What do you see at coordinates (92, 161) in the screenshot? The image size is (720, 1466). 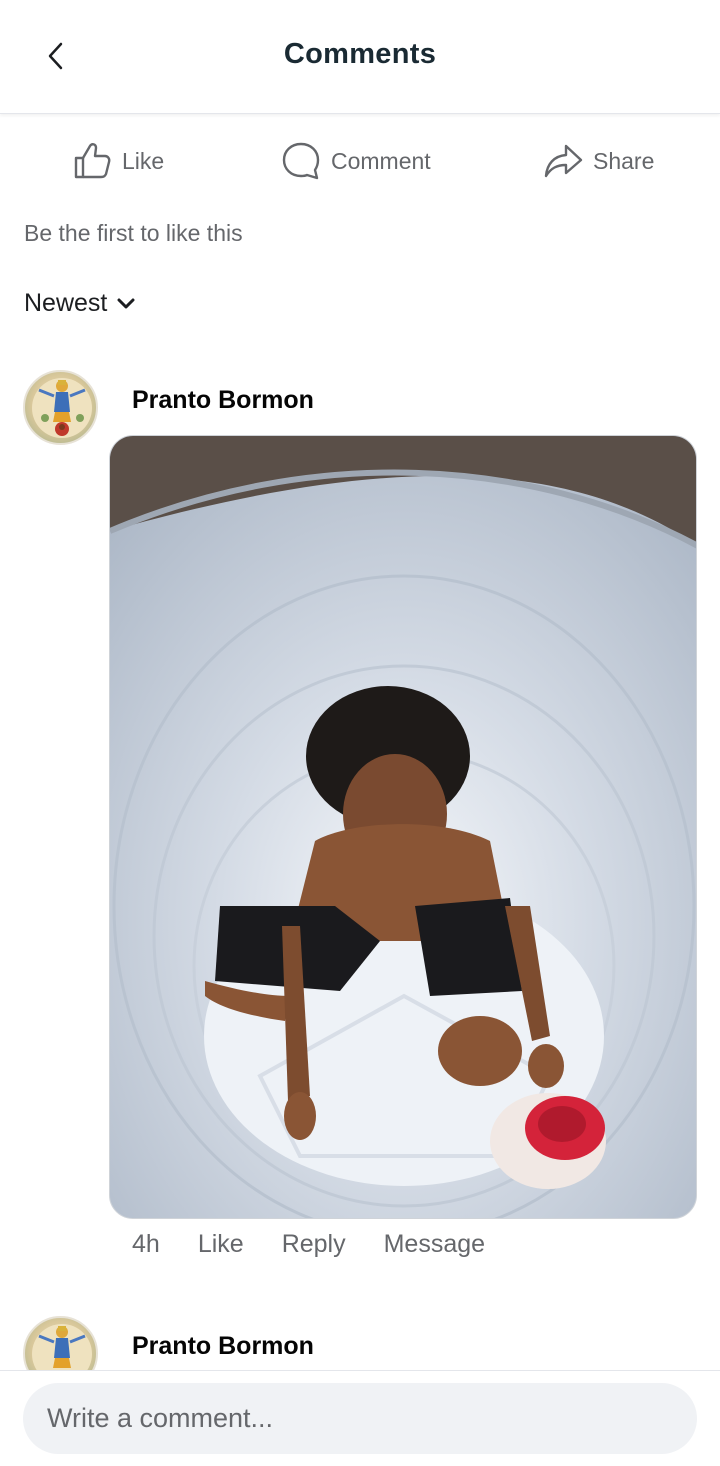 I see `thumbs-up-icon` at bounding box center [92, 161].